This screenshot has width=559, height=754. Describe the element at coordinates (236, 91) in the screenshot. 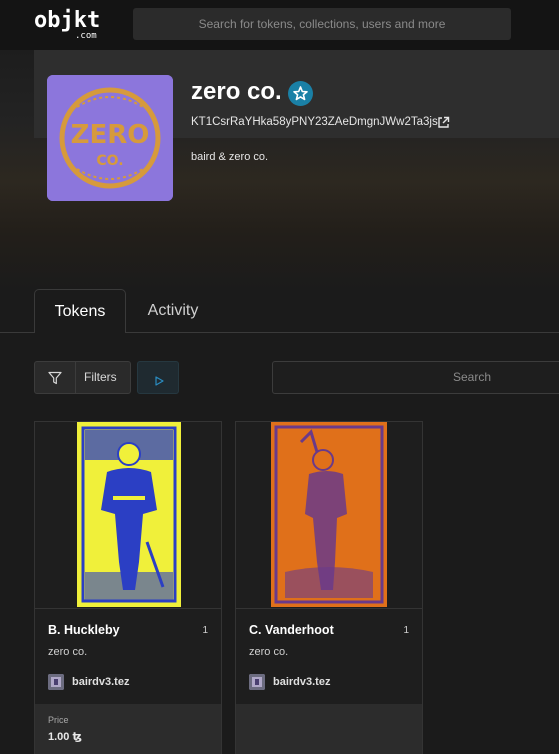

I see `collection-title: zero co.` at that location.